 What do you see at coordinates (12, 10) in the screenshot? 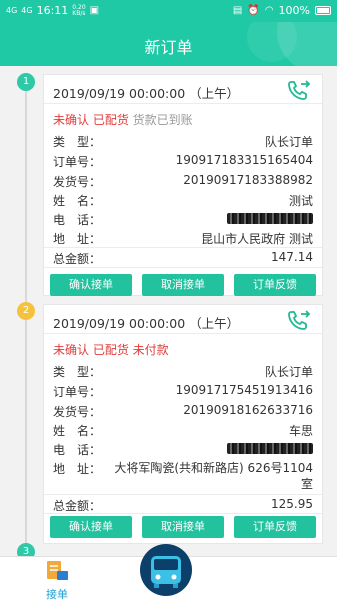
I see `signal-1: 4G` at bounding box center [12, 10].